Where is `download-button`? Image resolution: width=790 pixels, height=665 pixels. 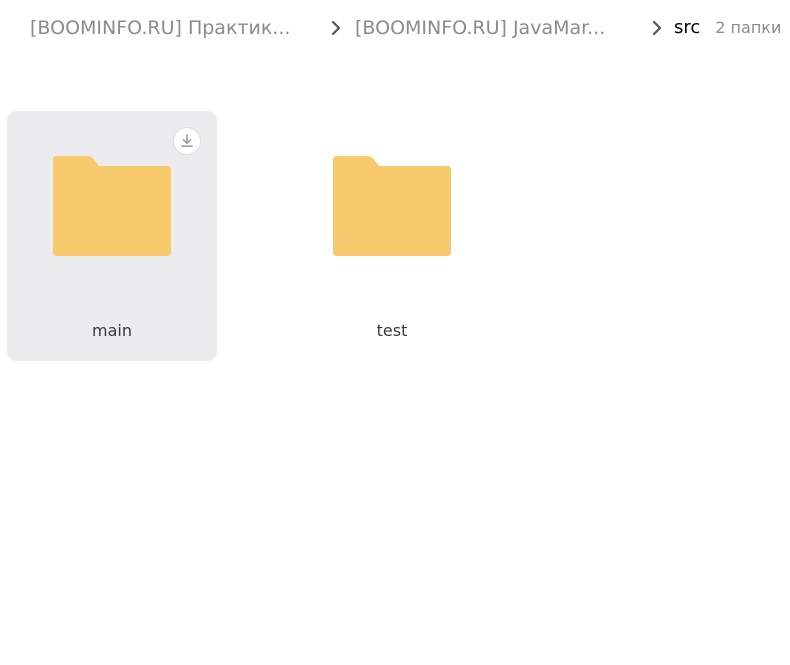 download-button is located at coordinates (187, 141).